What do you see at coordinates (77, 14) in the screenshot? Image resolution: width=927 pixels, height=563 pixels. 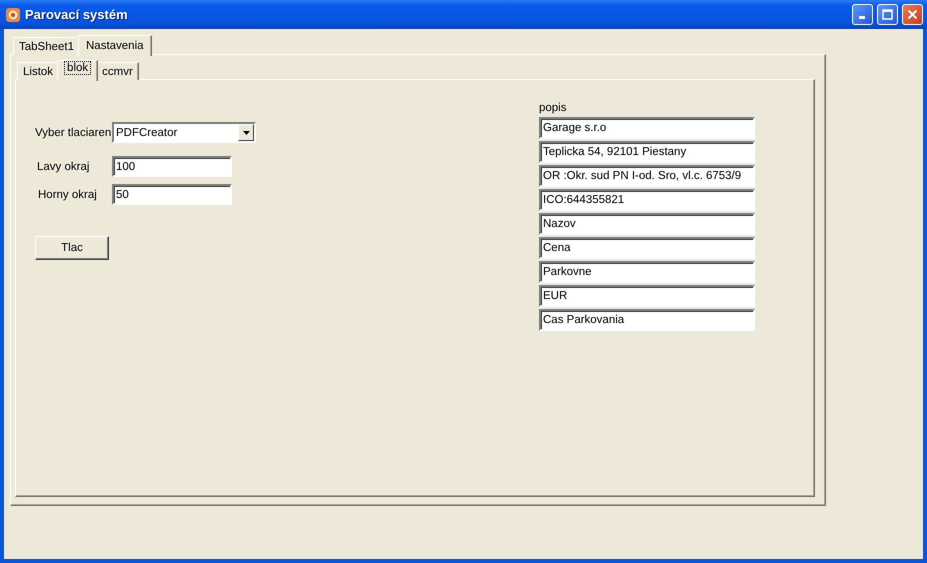 I see `window-title: Parovací systém` at bounding box center [77, 14].